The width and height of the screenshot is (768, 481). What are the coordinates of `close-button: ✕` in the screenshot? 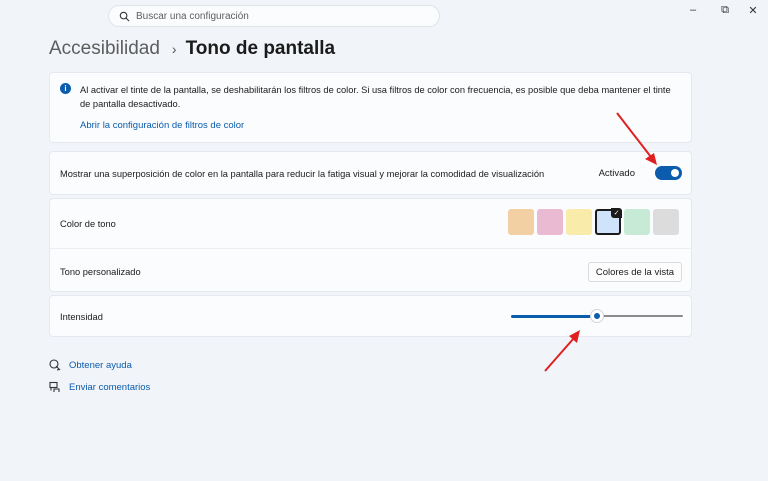 It's located at (753, 10).